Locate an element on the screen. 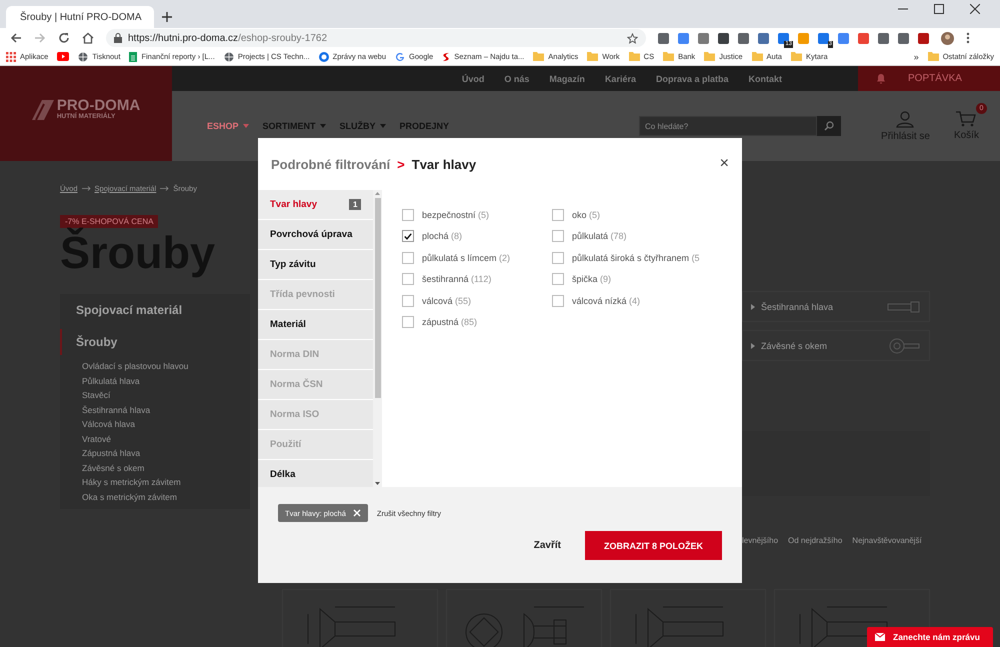  bolt-icon is located at coordinates (904, 307).